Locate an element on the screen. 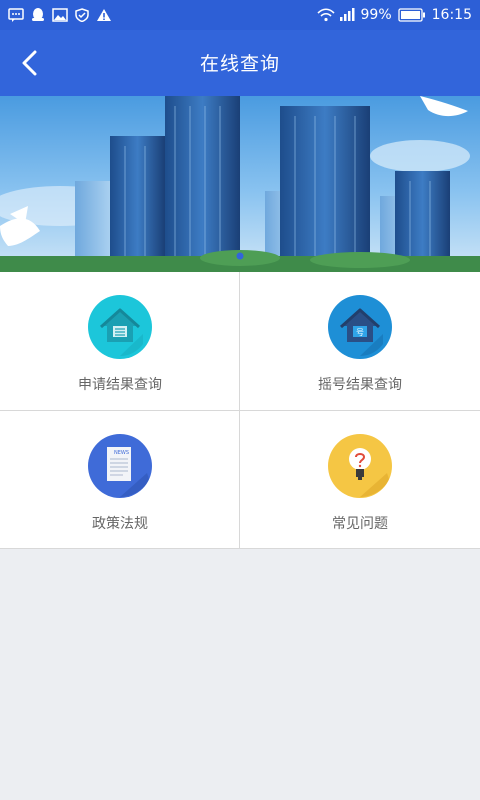 This screenshot has height=800, width=480. status-bar: 99% 16:15 is located at coordinates (240, 15).